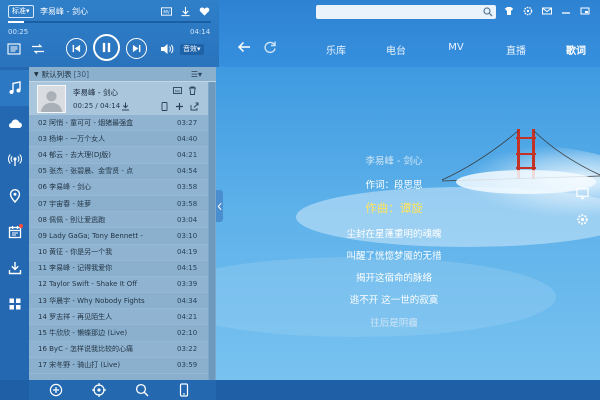  Describe the element at coordinates (122, 333) in the screenshot. I see `table-row: 15 牛欣欣 - 懒蝶那边 (Live) 02:10` at that location.